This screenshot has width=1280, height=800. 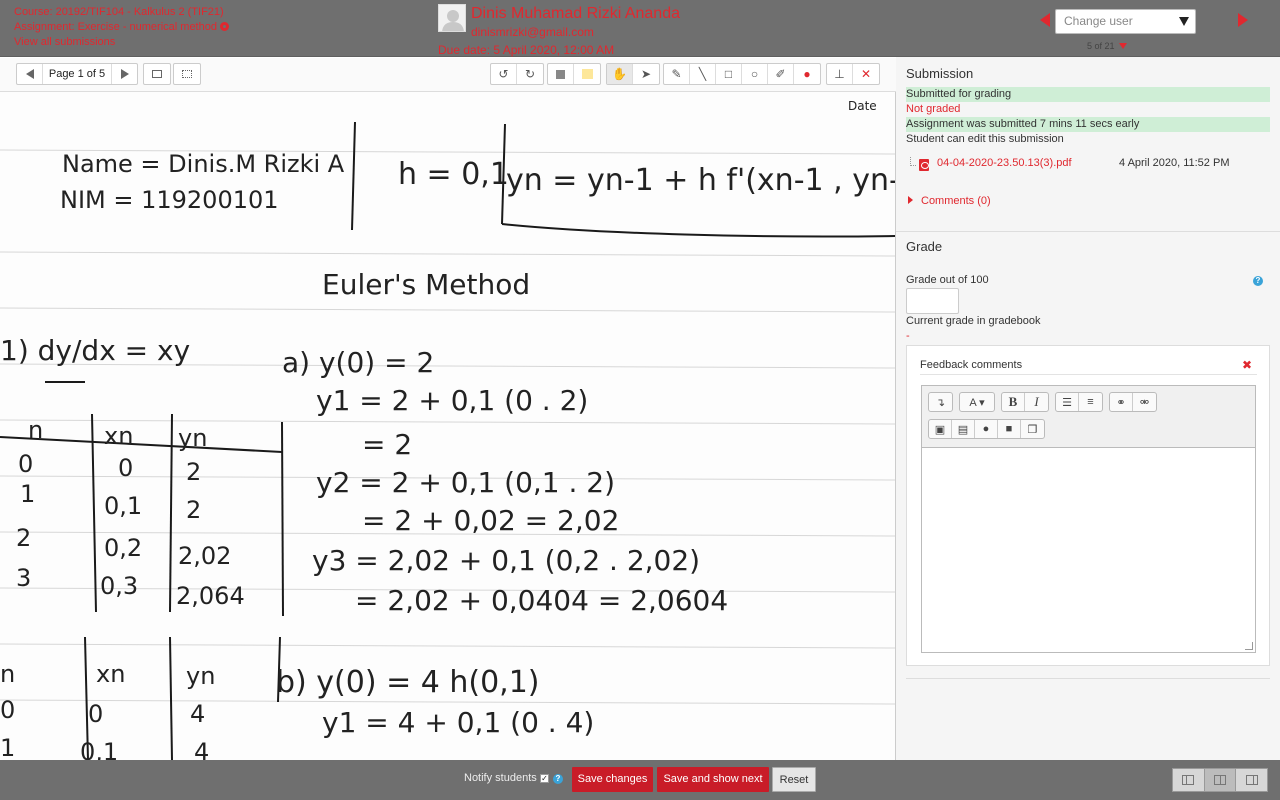 I want to click on unordered-list-icon: ☰, so click(x=1067, y=402).